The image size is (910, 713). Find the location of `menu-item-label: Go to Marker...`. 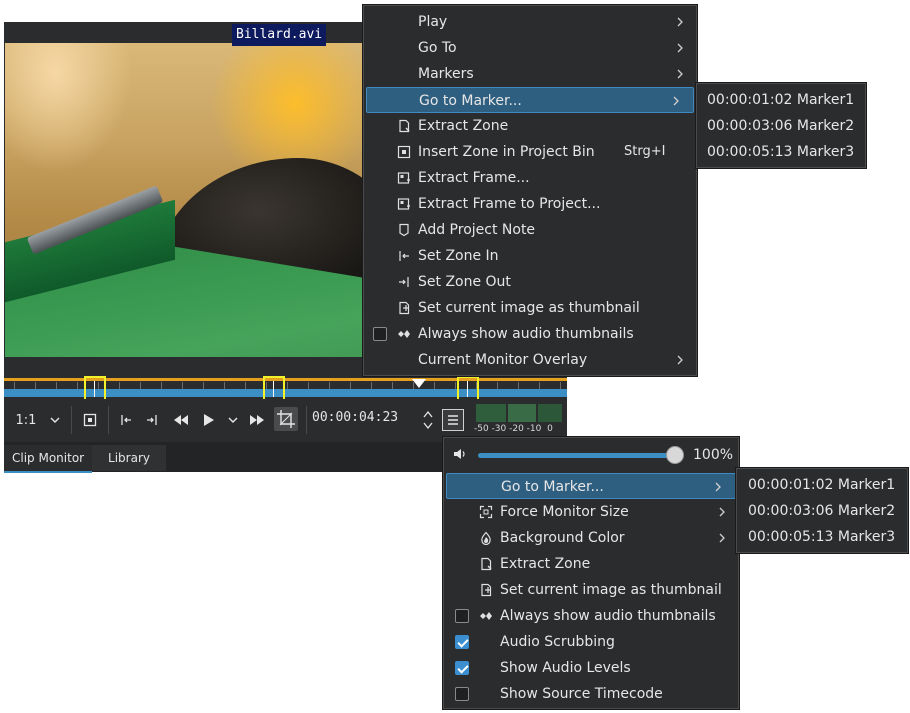

menu-item-label: Go to Marker... is located at coordinates (470, 101).